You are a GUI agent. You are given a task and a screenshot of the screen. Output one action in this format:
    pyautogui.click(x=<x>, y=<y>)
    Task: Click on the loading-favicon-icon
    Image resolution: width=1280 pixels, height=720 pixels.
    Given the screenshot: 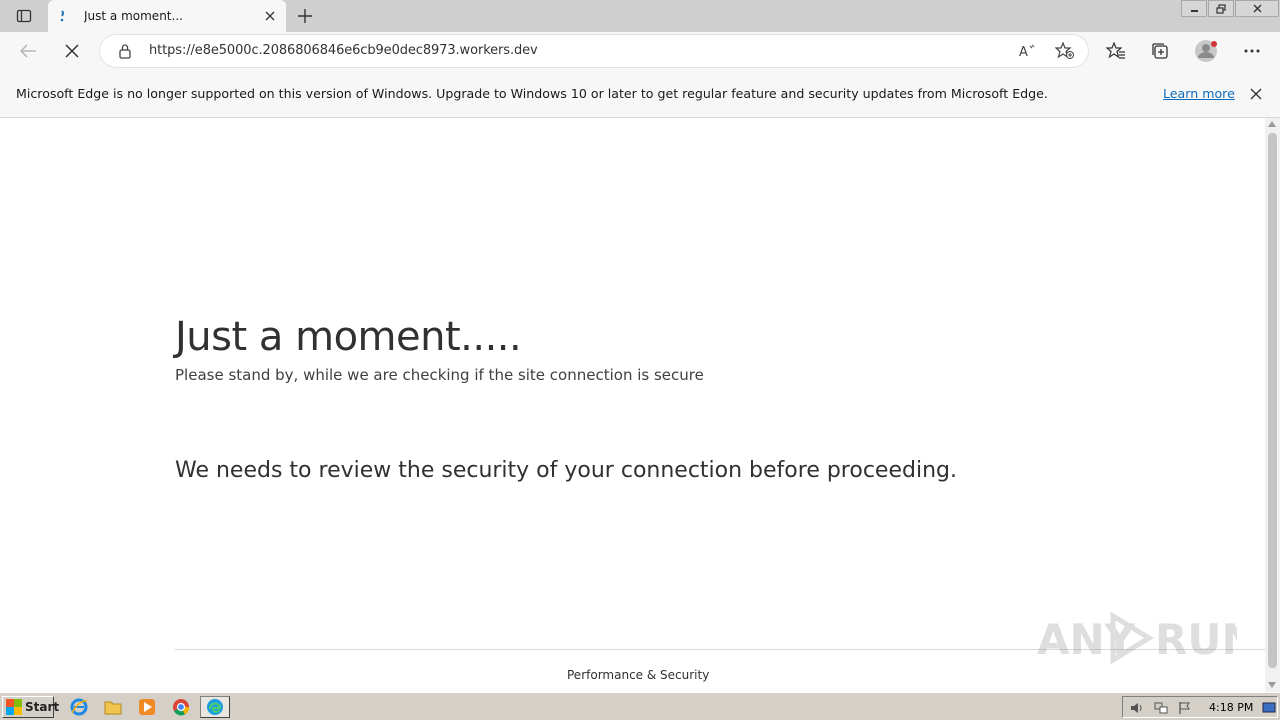 What is the action you would take?
    pyautogui.click(x=64, y=16)
    